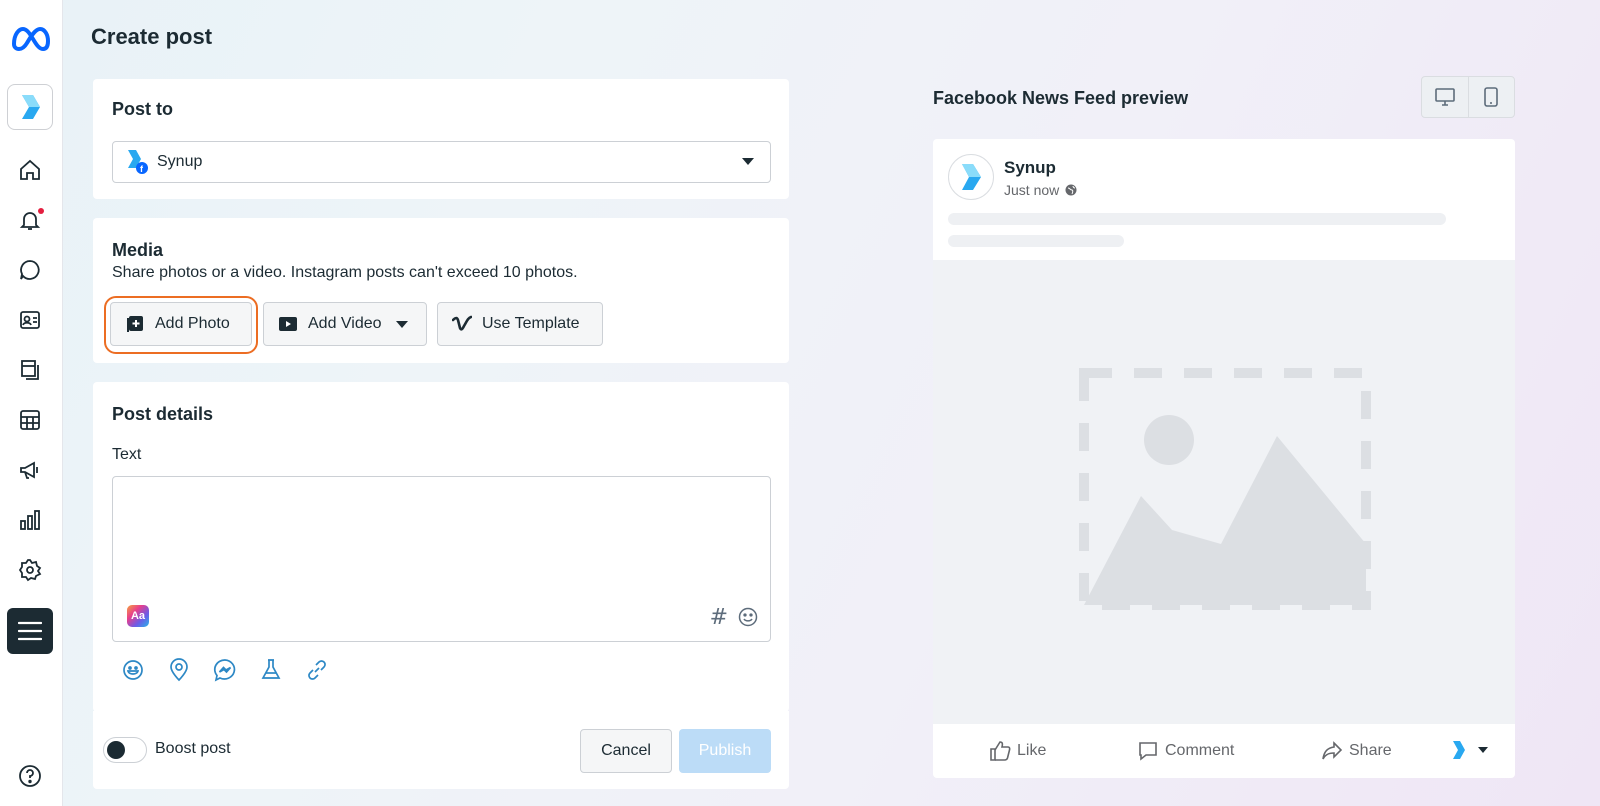 The width and height of the screenshot is (1600, 806). I want to click on all-tools-menu-button, so click(30, 631).